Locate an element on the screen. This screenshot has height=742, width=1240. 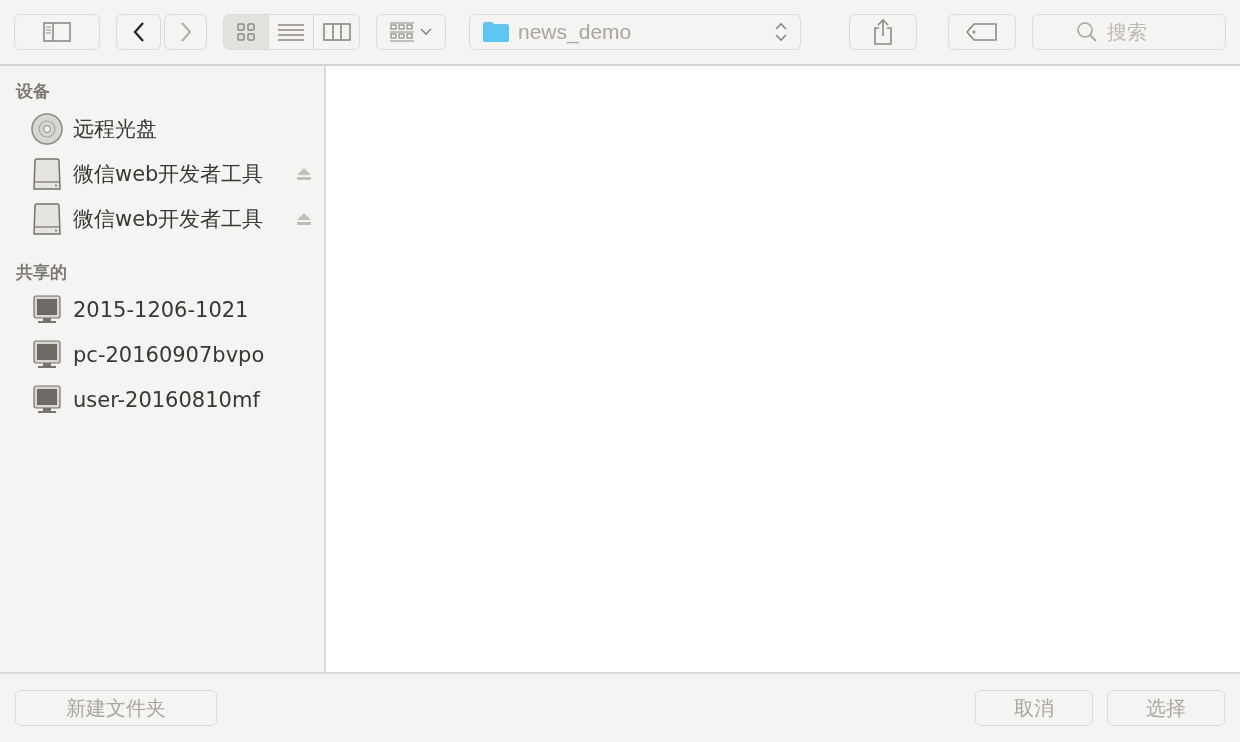
sidebar-section-title: 设备 is located at coordinates (32, 91).